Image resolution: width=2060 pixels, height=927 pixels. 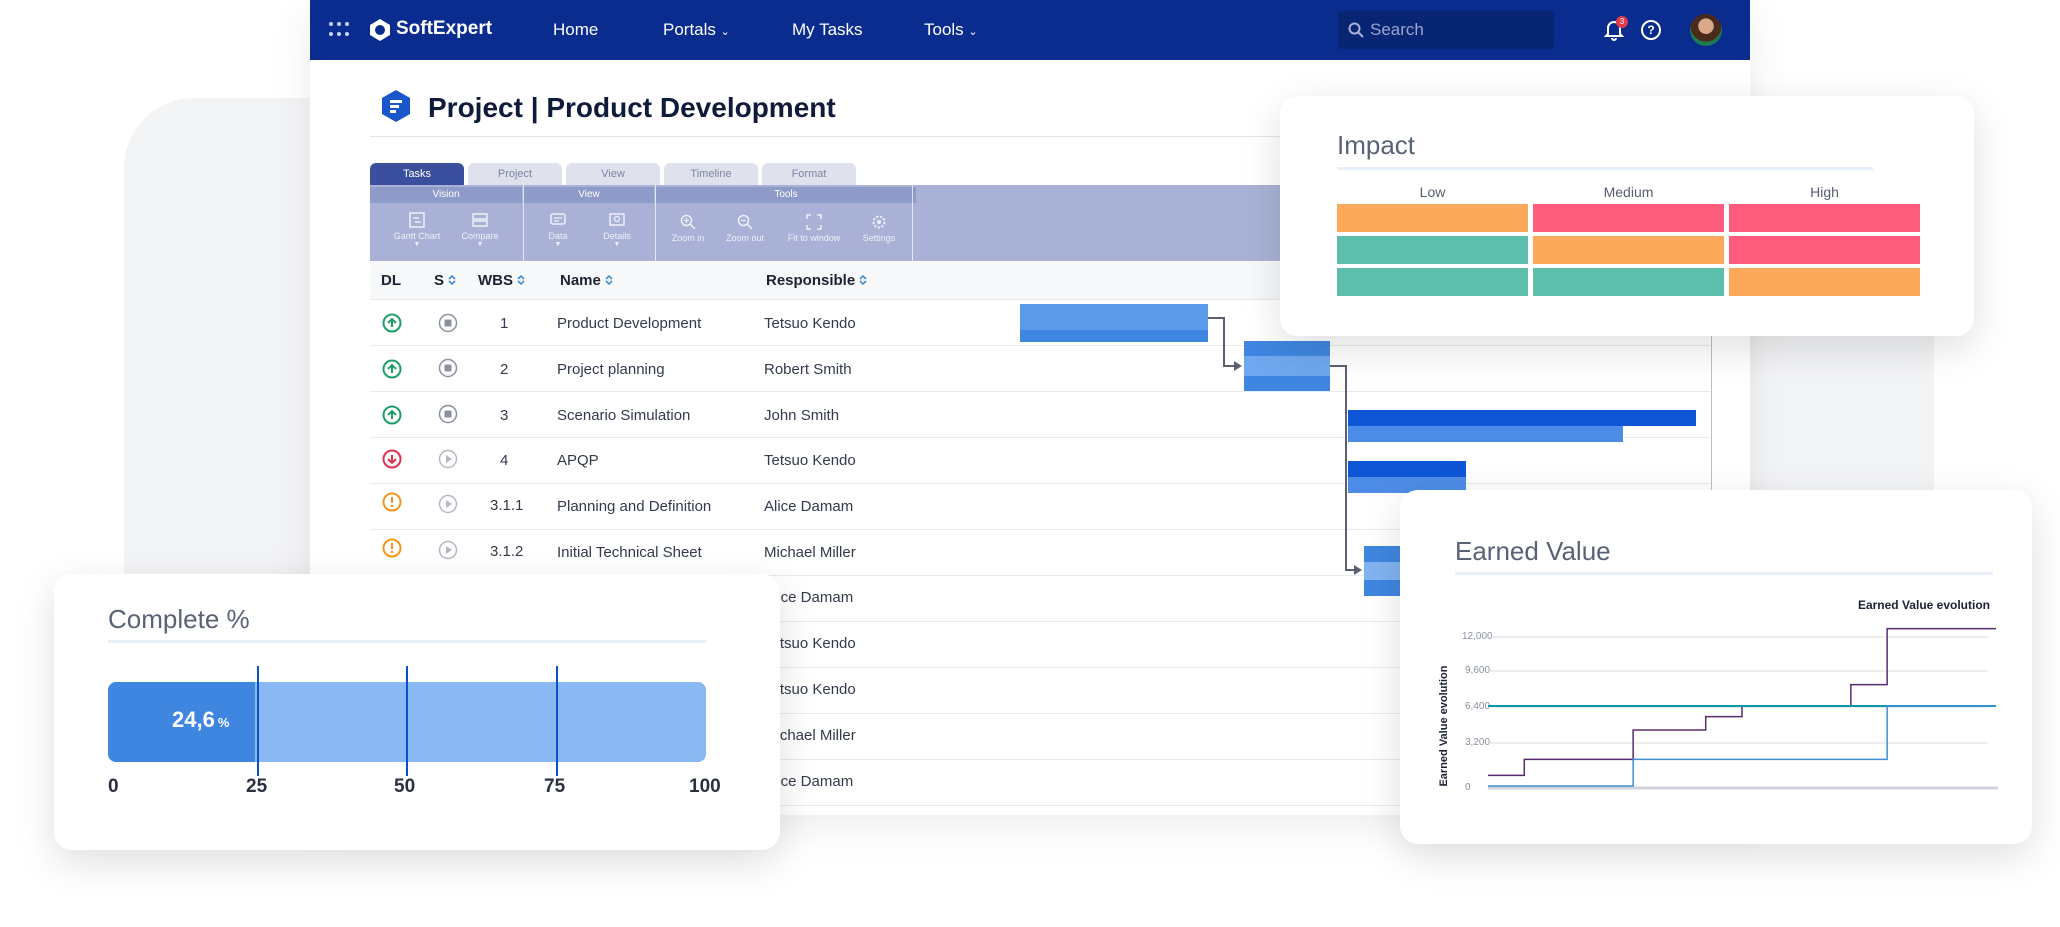 I want to click on tab-view: View, so click(x=613, y=174).